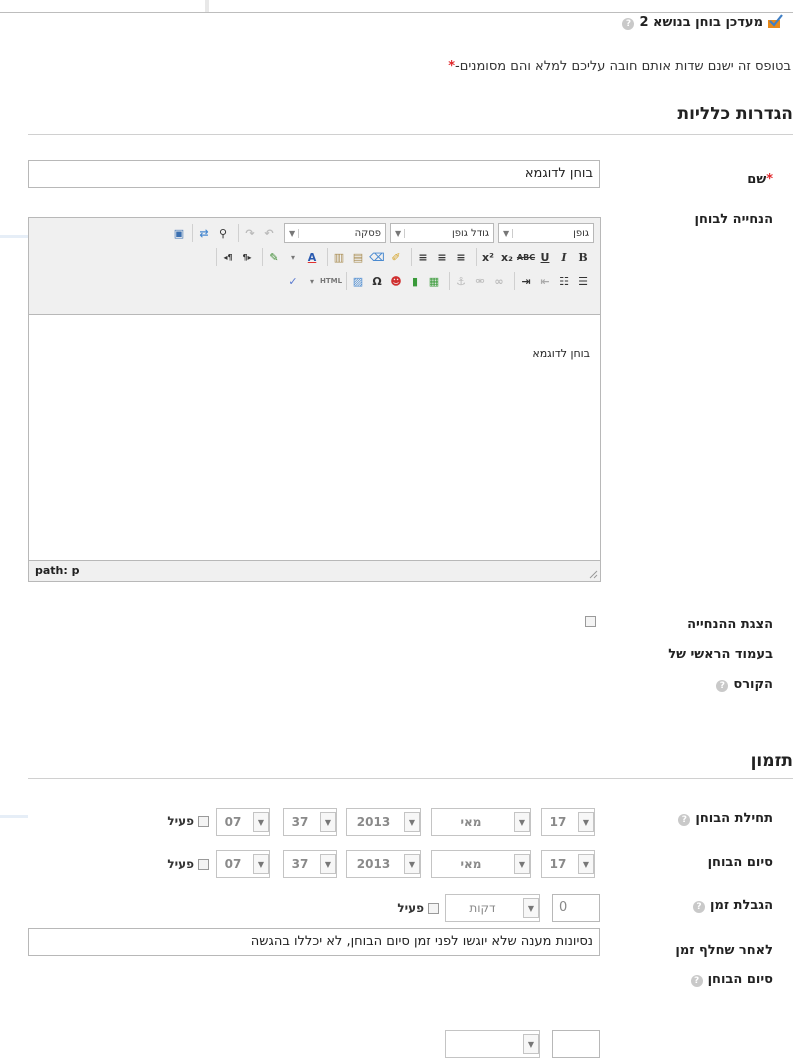  What do you see at coordinates (526, 257) in the screenshot?
I see `strikethrough-icon: ABC` at bounding box center [526, 257].